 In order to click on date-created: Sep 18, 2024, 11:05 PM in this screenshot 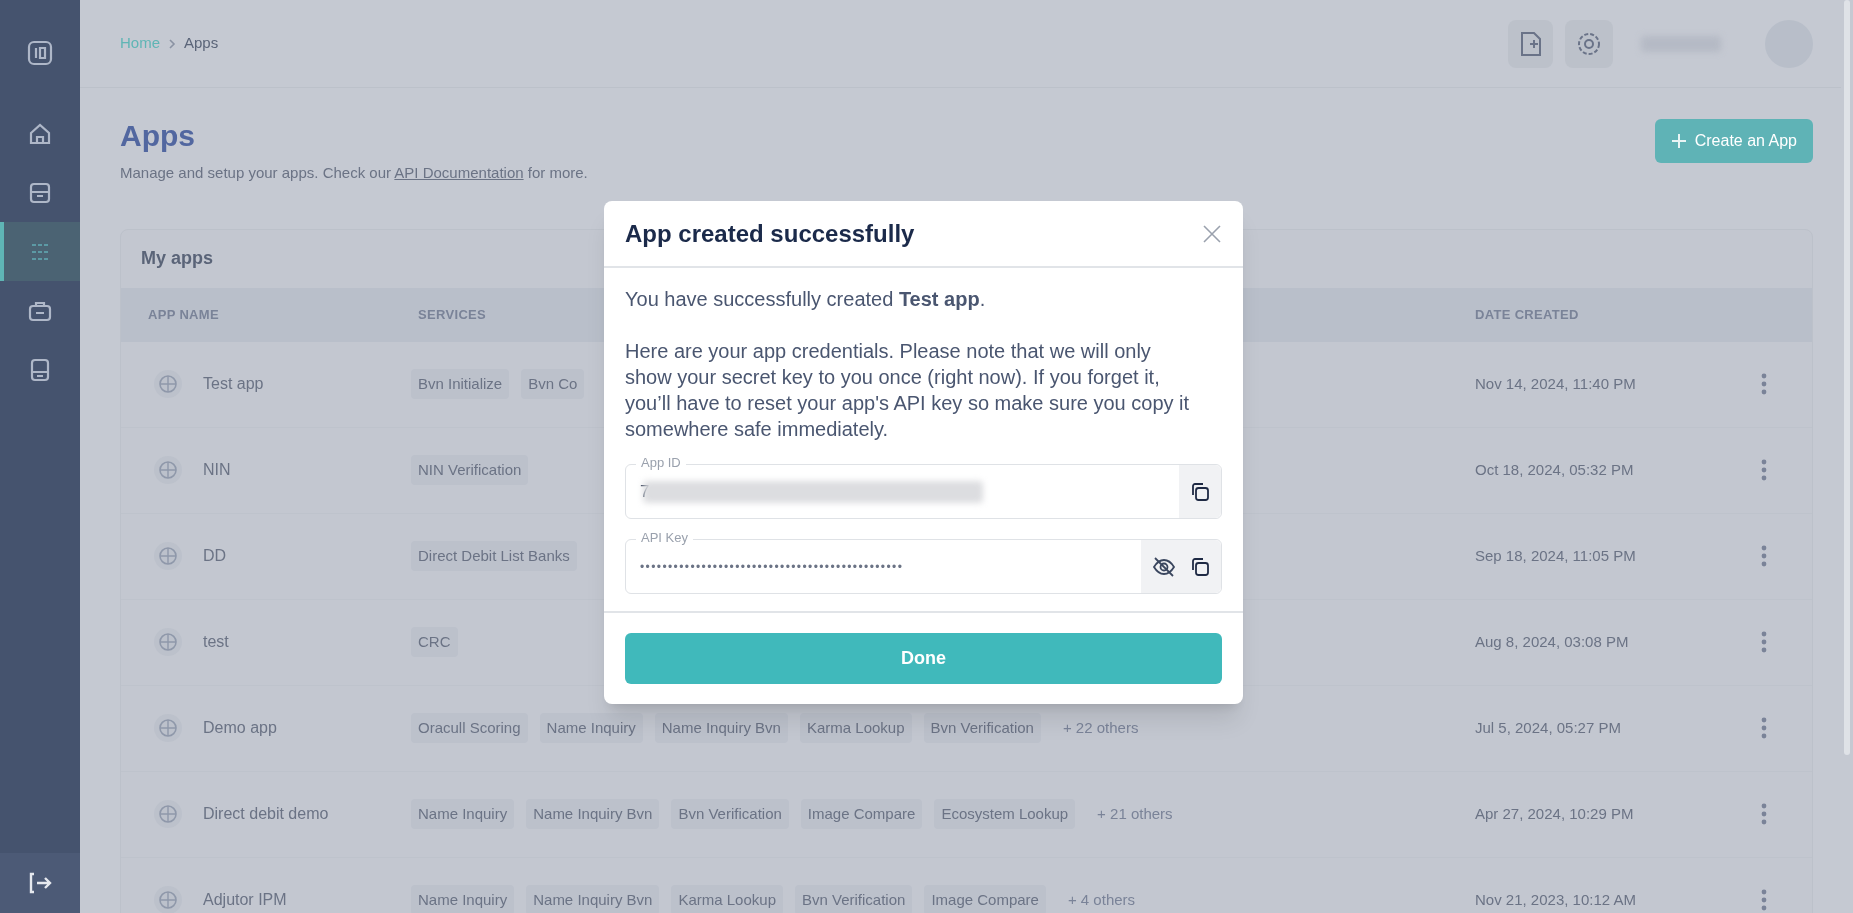, I will do `click(1556, 555)`.